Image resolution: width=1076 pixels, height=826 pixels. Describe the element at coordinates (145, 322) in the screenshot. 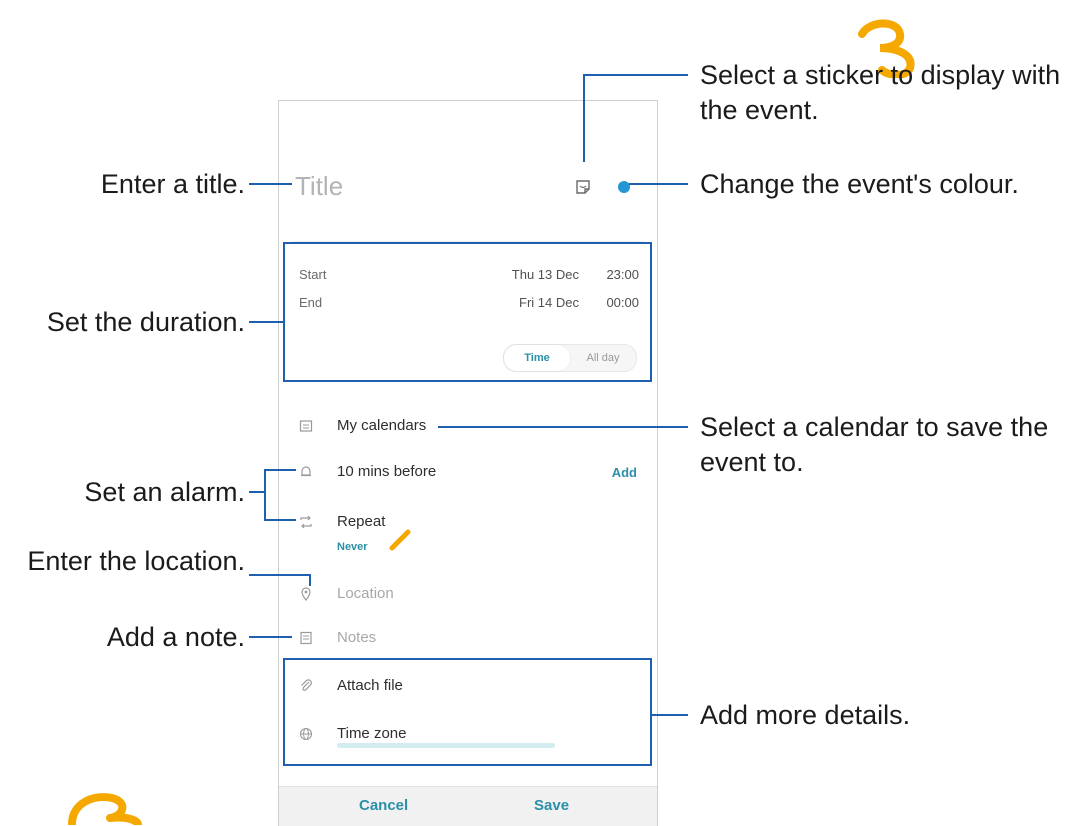

I see `callout-duration: Set the duration.` at that location.